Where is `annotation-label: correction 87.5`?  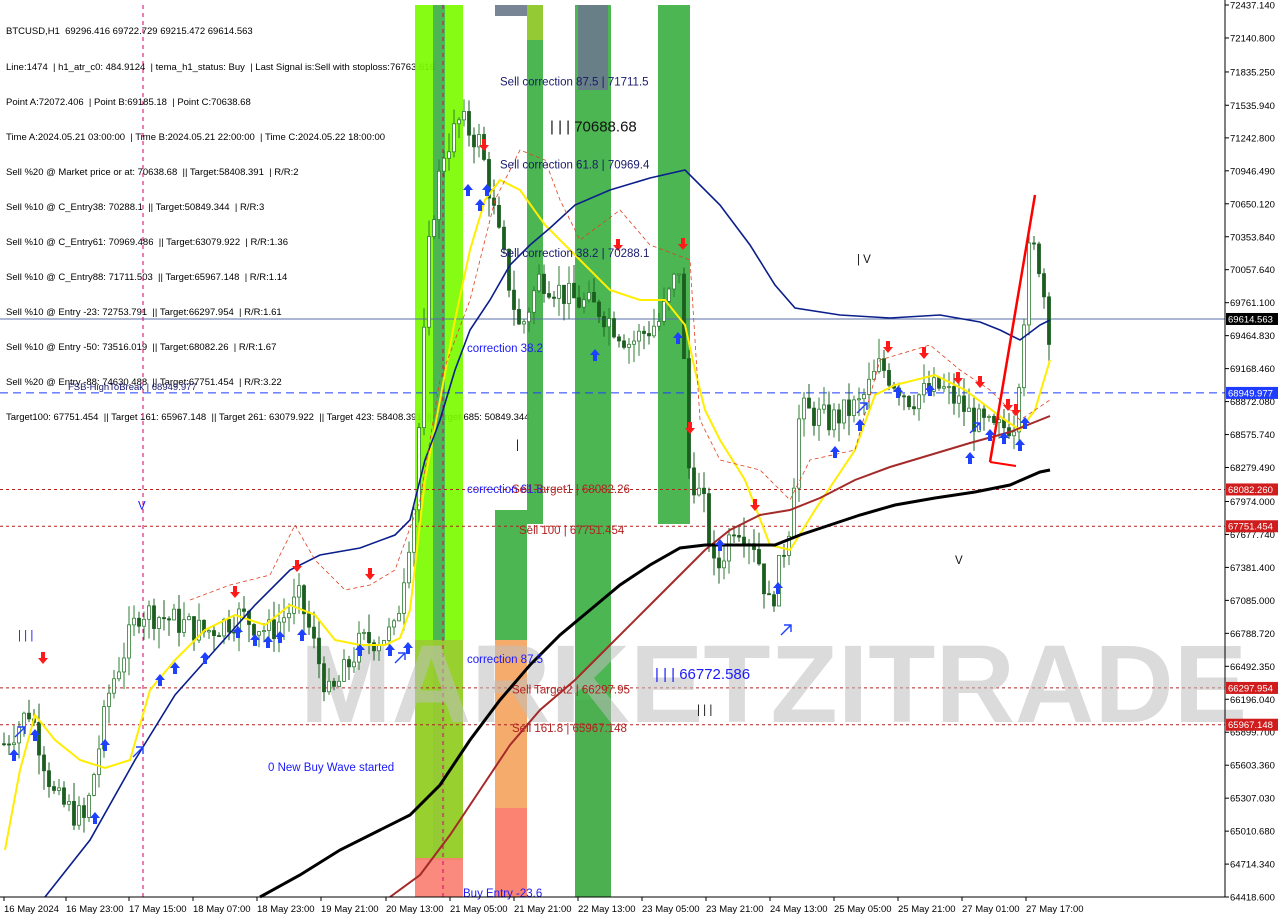 annotation-label: correction 87.5 is located at coordinates (505, 660).